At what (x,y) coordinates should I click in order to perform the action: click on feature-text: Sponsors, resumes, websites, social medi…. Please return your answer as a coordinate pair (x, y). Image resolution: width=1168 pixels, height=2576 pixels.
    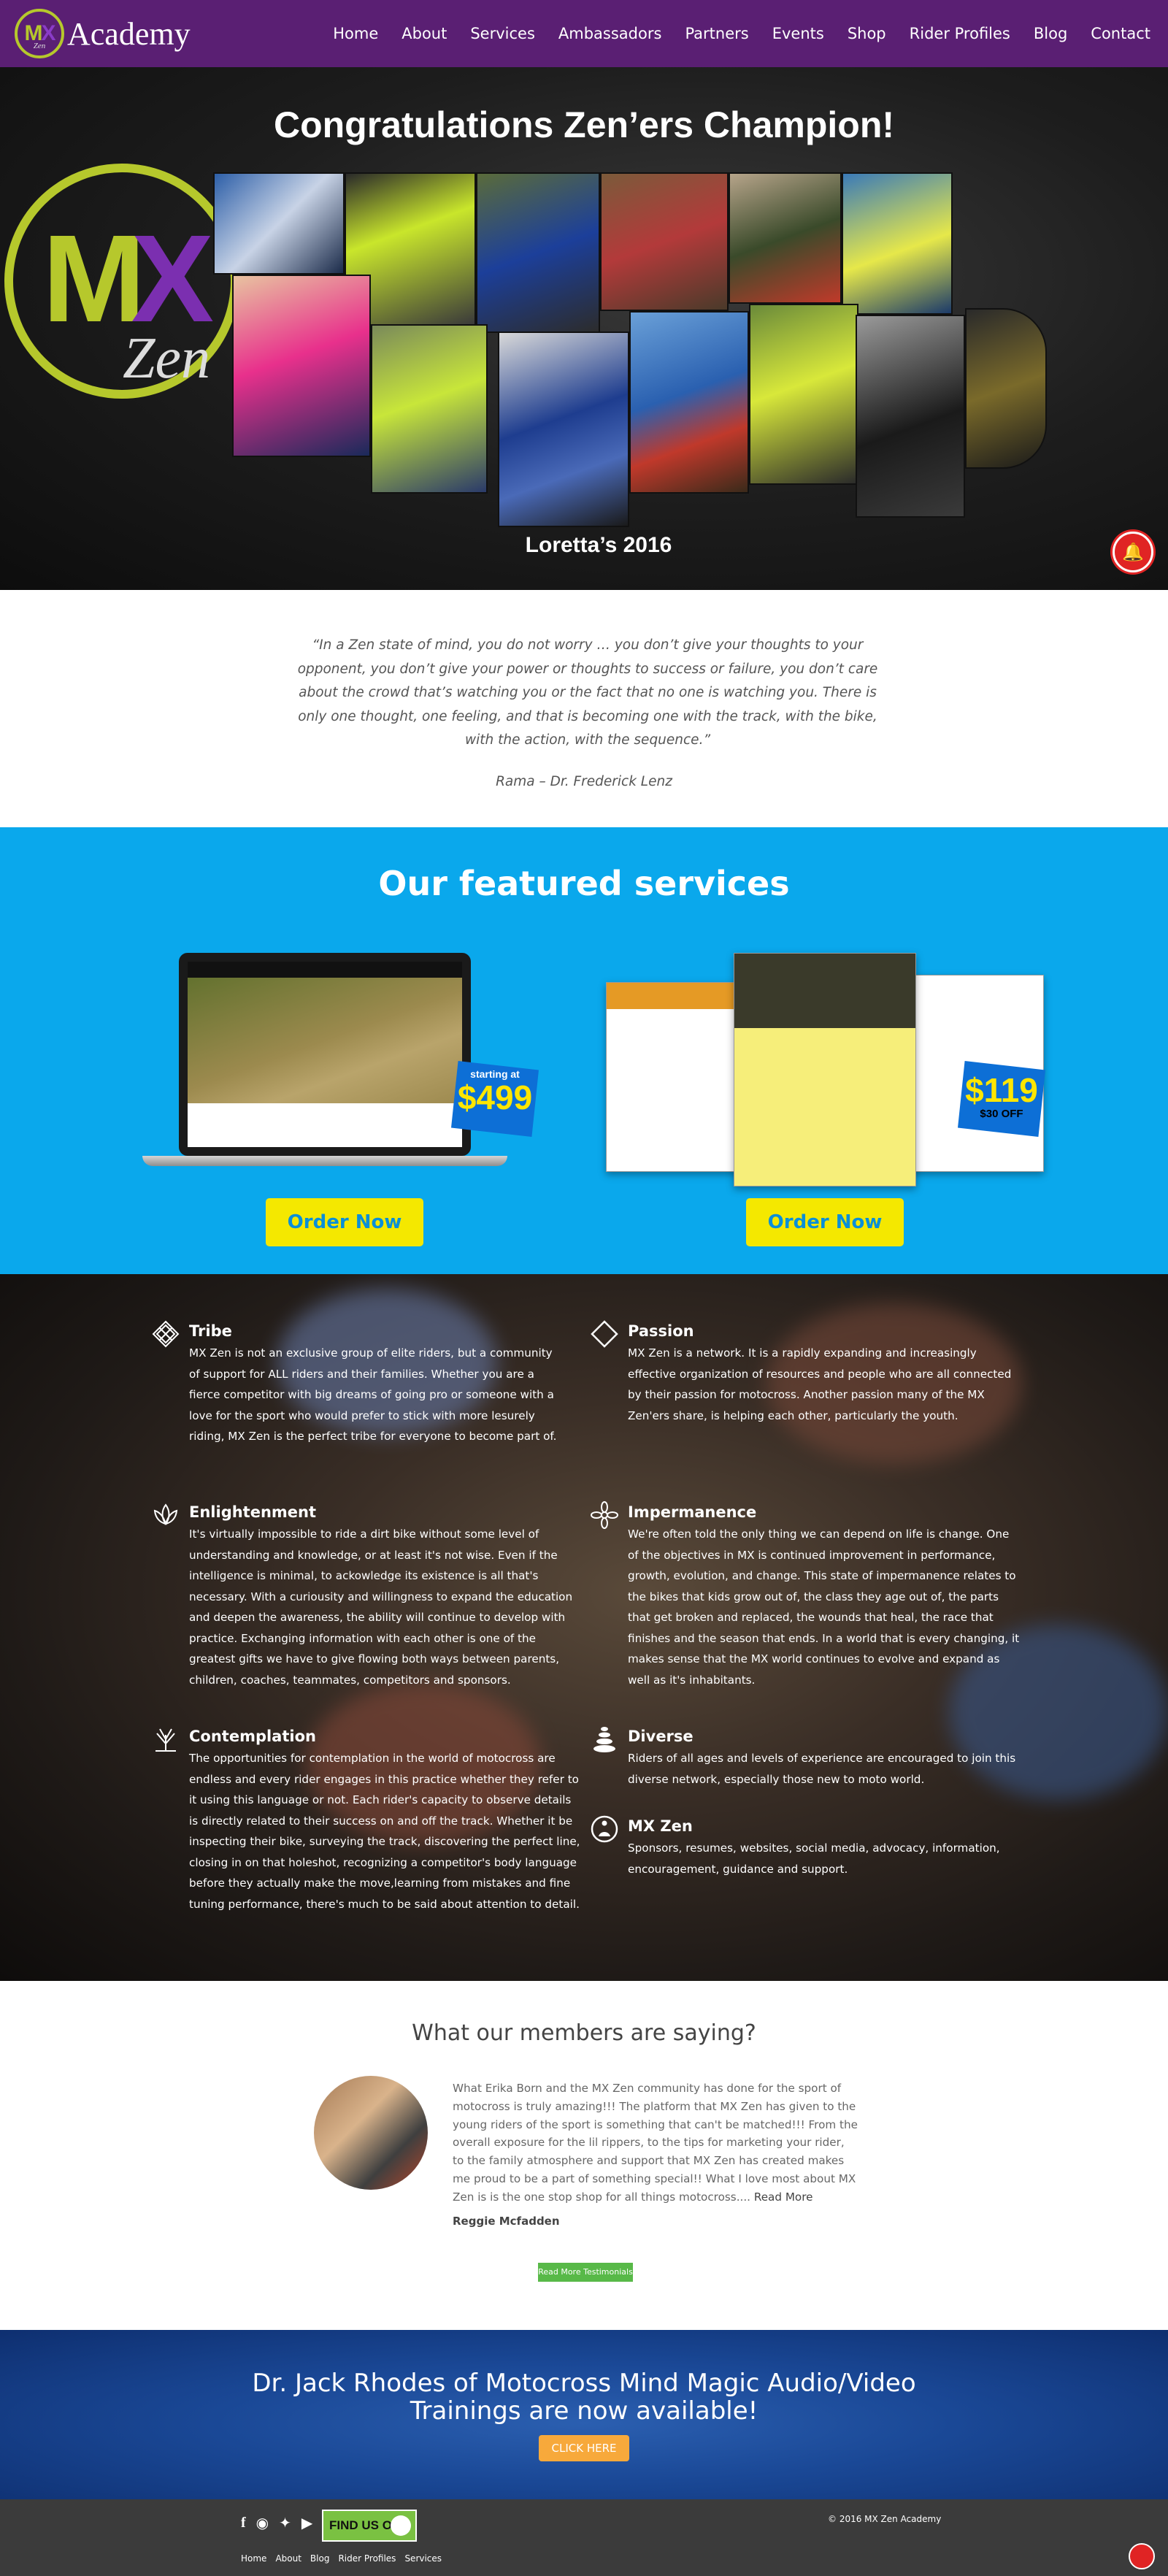
    Looking at the image, I should click on (814, 1859).